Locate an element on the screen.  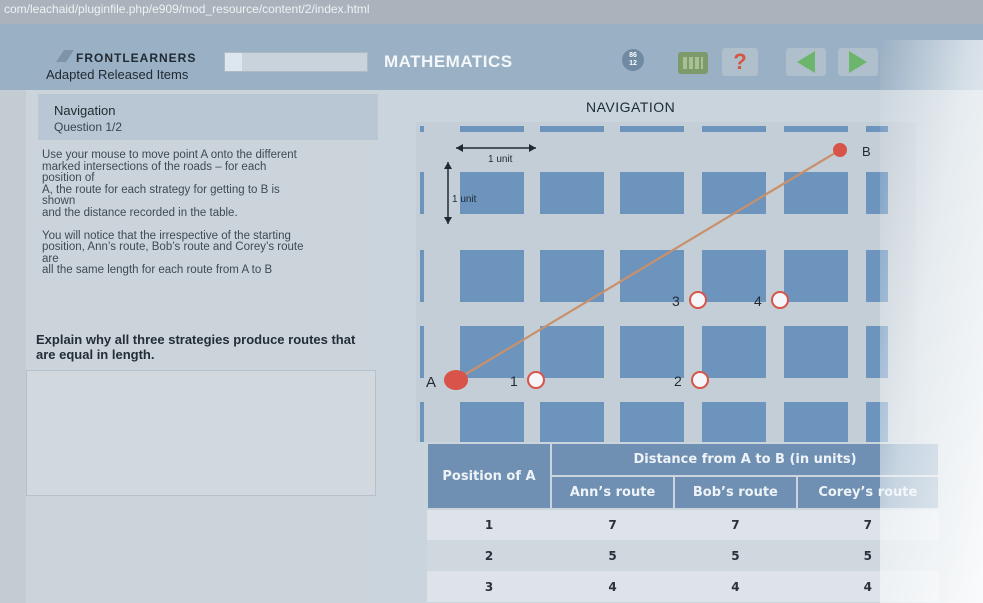
timer-counter: 86 12 is located at coordinates (633, 60).